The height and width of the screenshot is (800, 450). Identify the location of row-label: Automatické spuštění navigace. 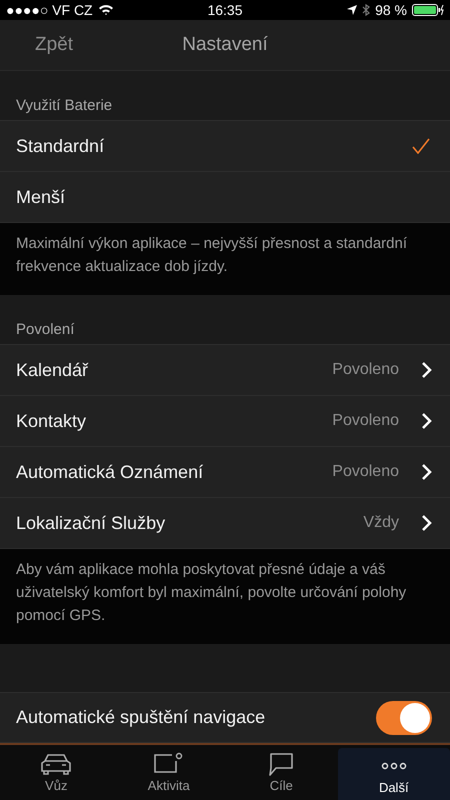
(141, 717).